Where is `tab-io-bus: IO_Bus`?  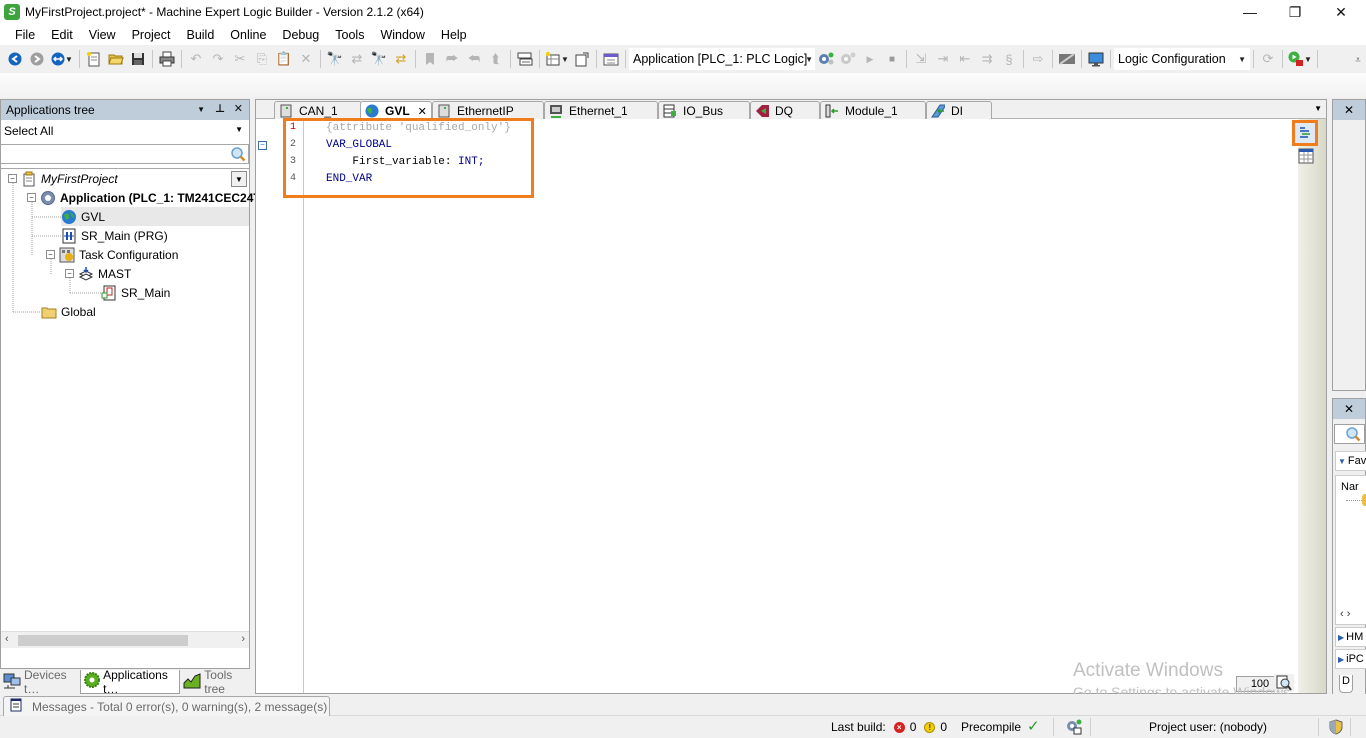
tab-io-bus: IO_Bus is located at coordinates (704, 110).